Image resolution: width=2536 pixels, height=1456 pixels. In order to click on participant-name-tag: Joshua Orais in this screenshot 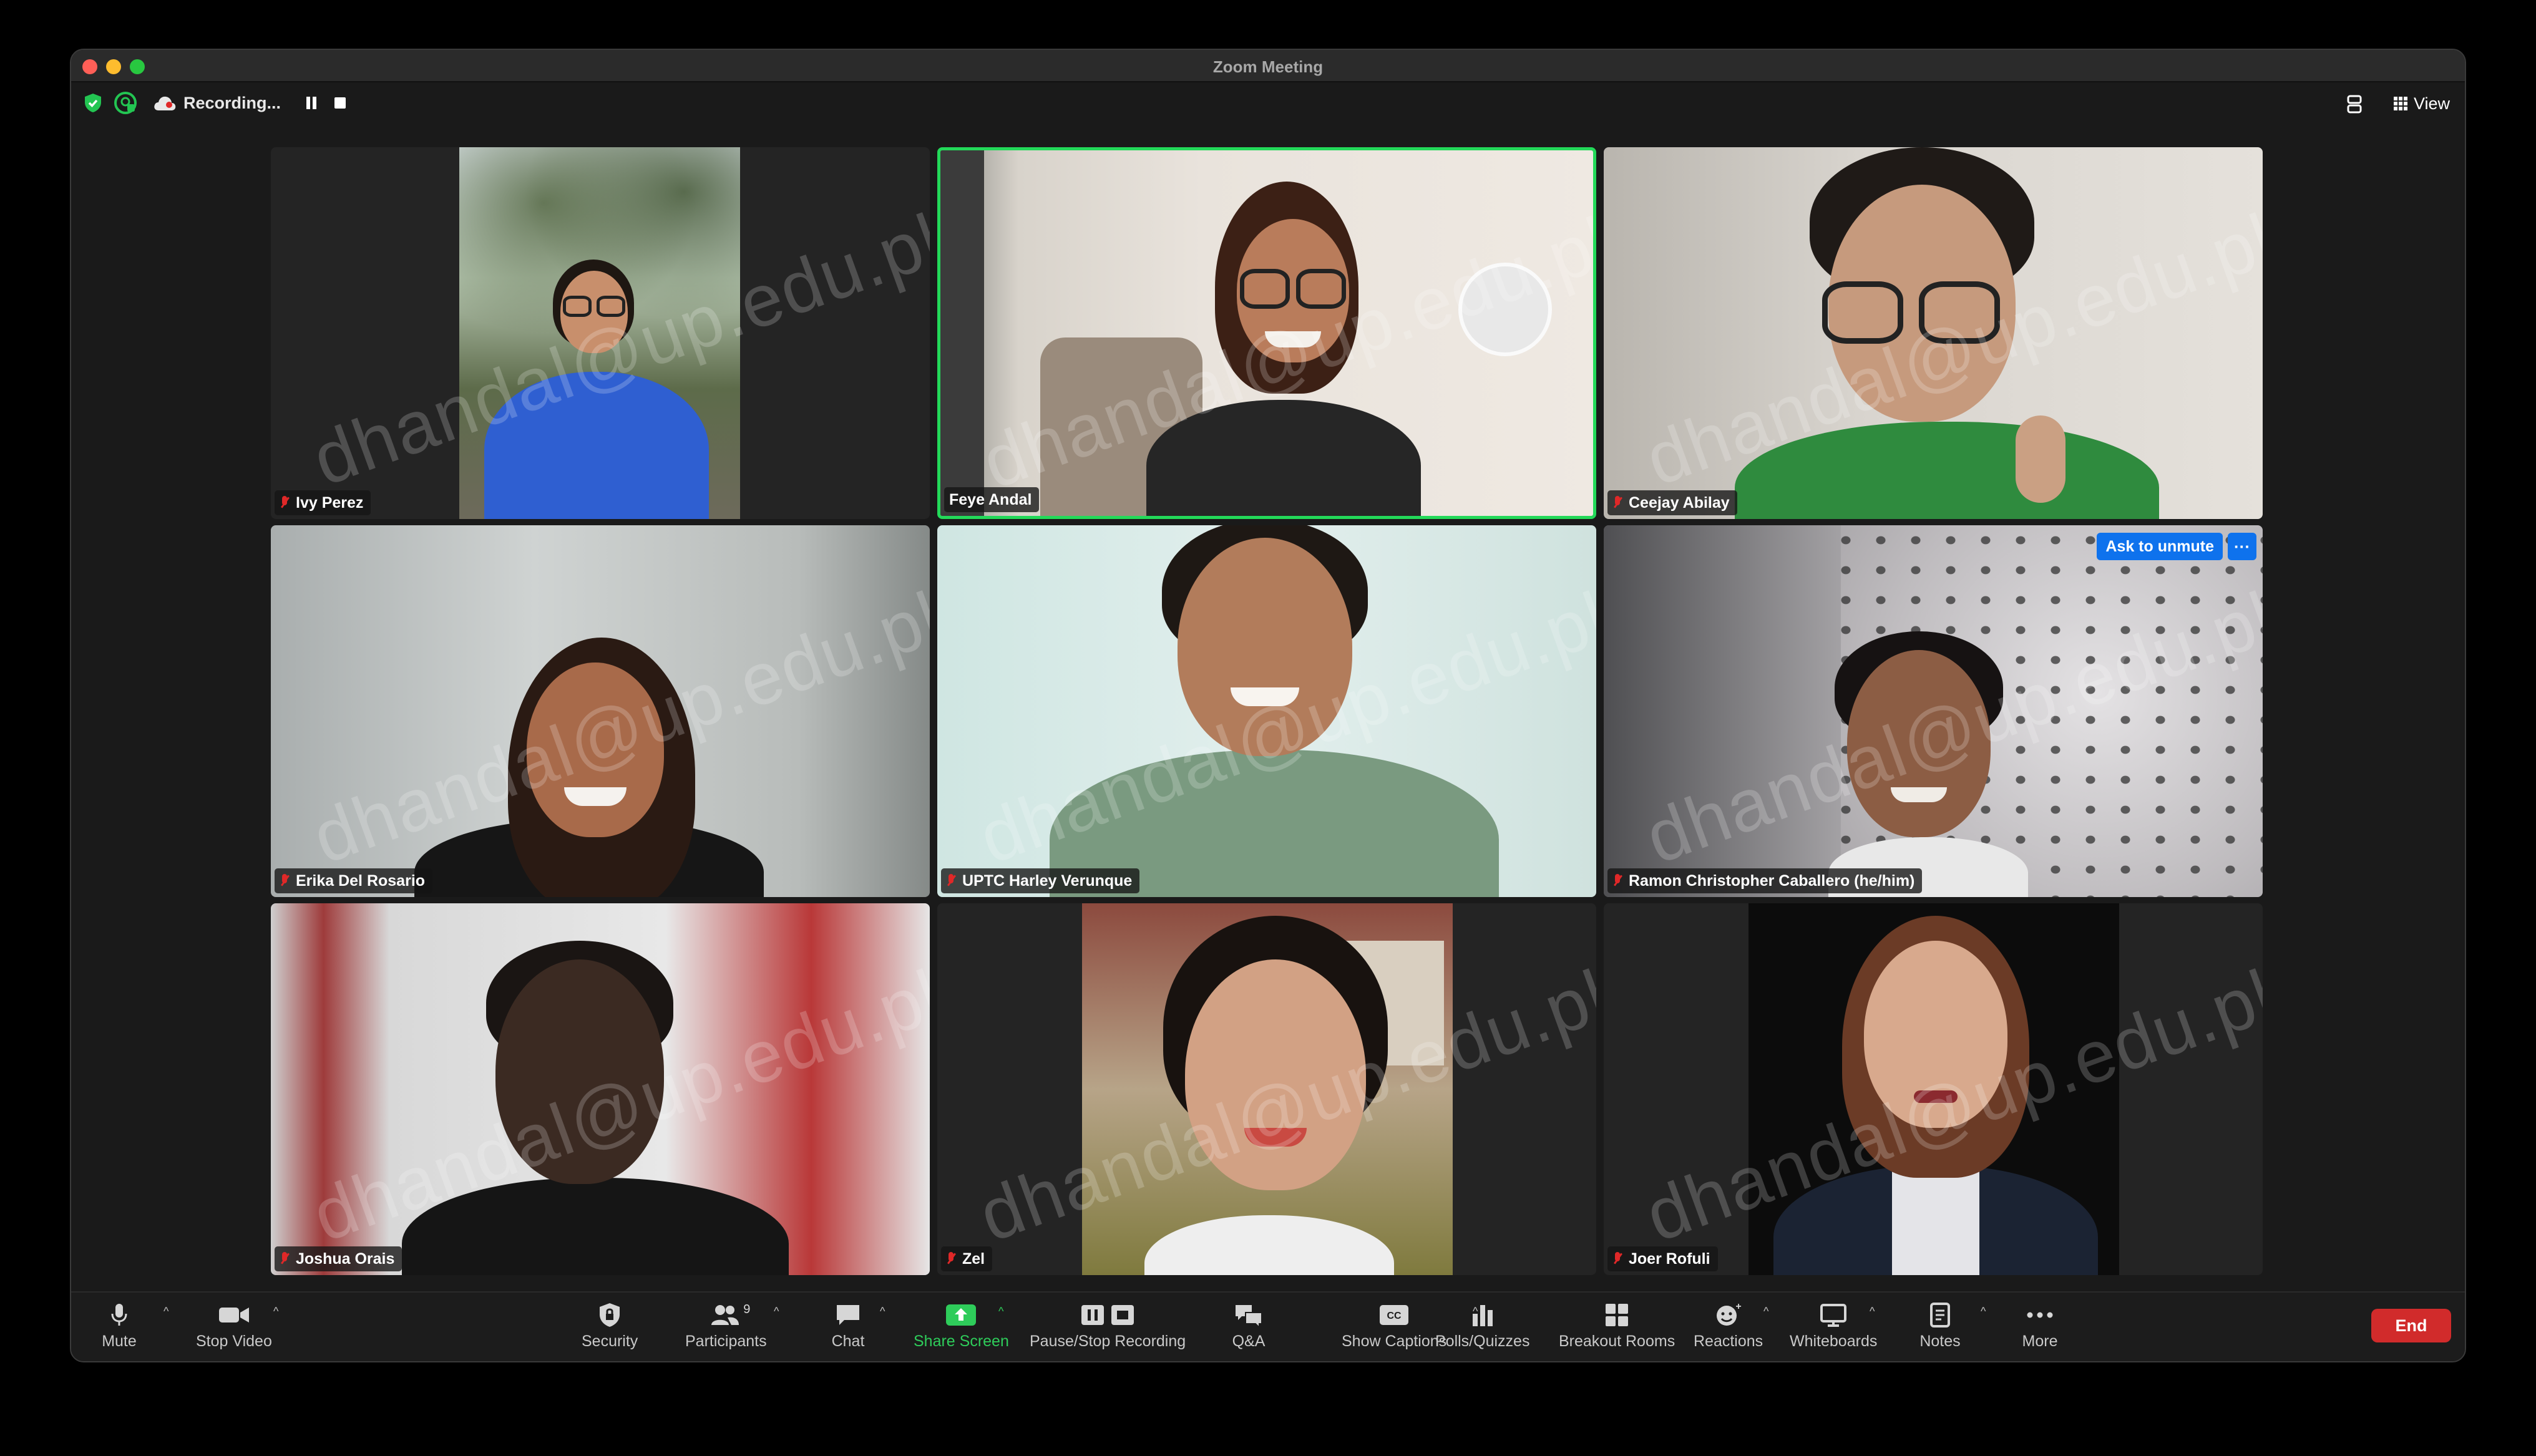, I will do `click(338, 1258)`.